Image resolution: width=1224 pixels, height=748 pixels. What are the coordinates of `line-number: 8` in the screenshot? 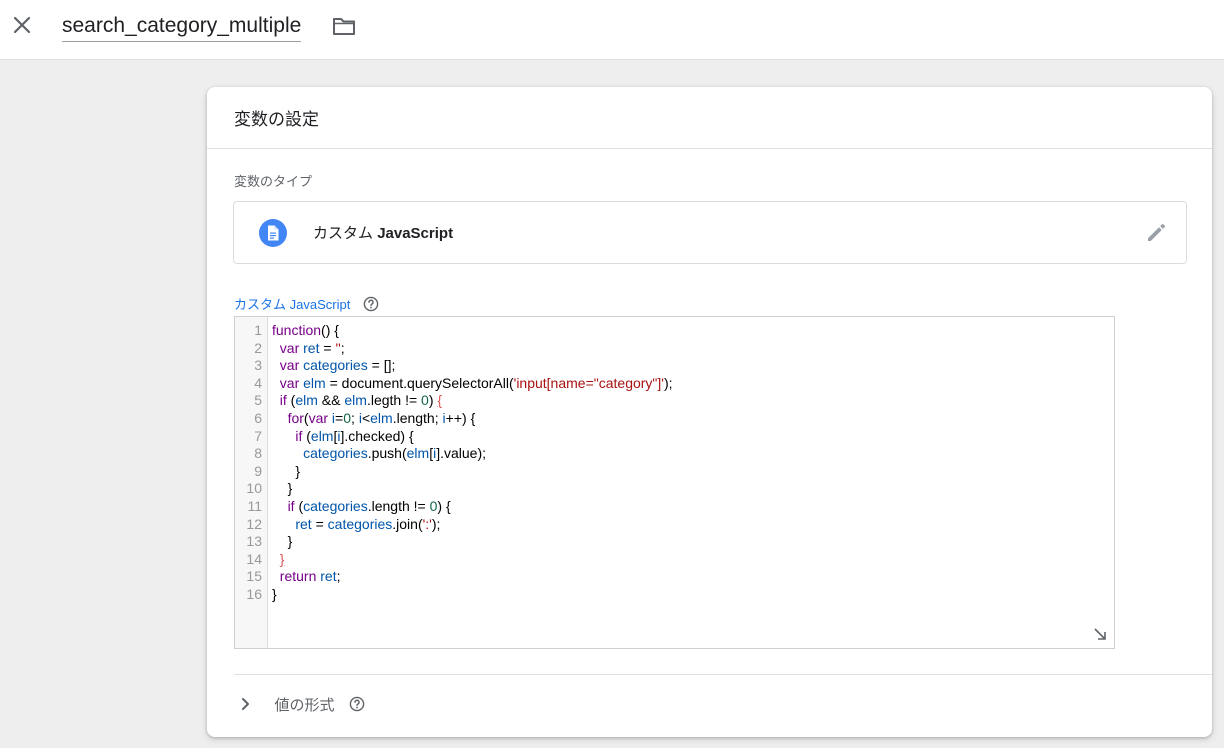 It's located at (258, 453).